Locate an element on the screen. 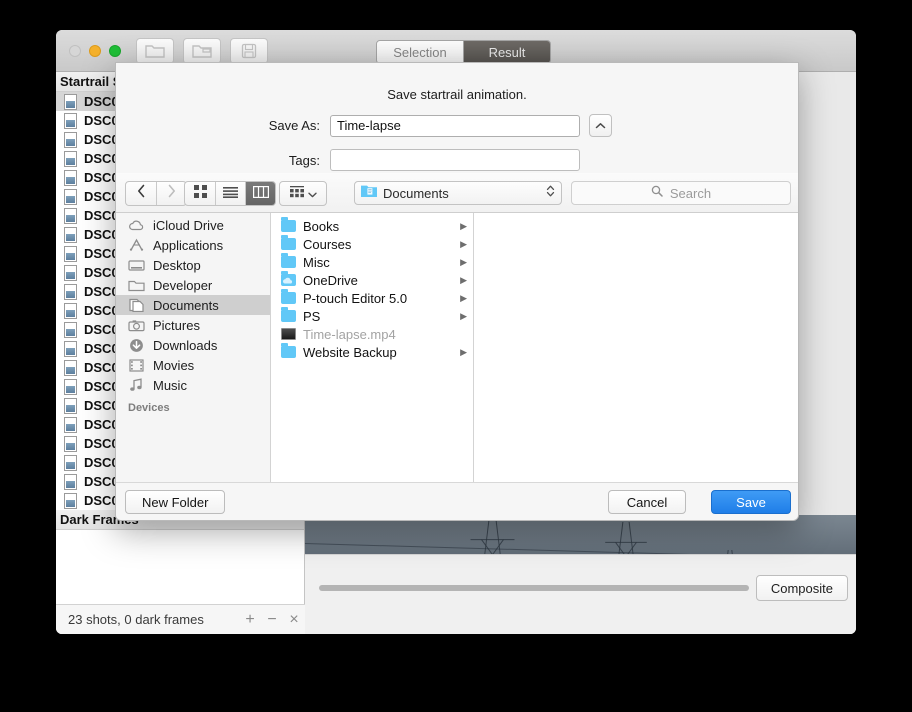  column-view-icon is located at coordinates (260, 194).